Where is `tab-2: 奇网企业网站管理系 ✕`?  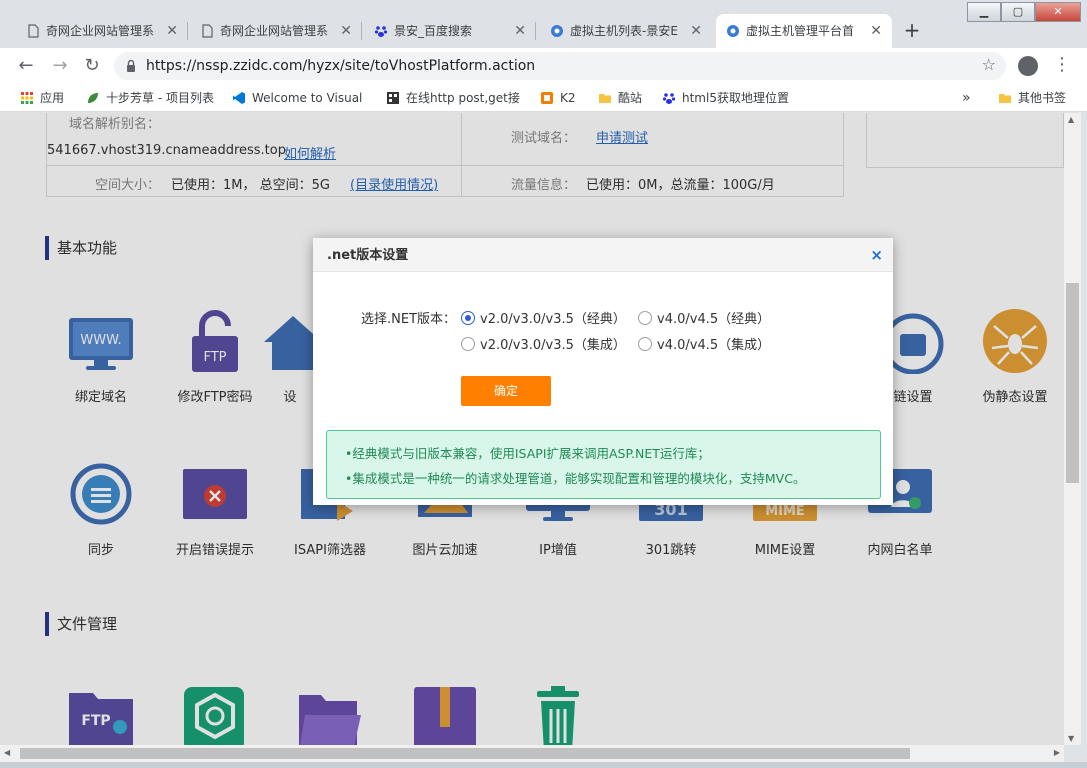
tab-2: 奇网企业网站管理系 ✕ is located at coordinates (276, 31).